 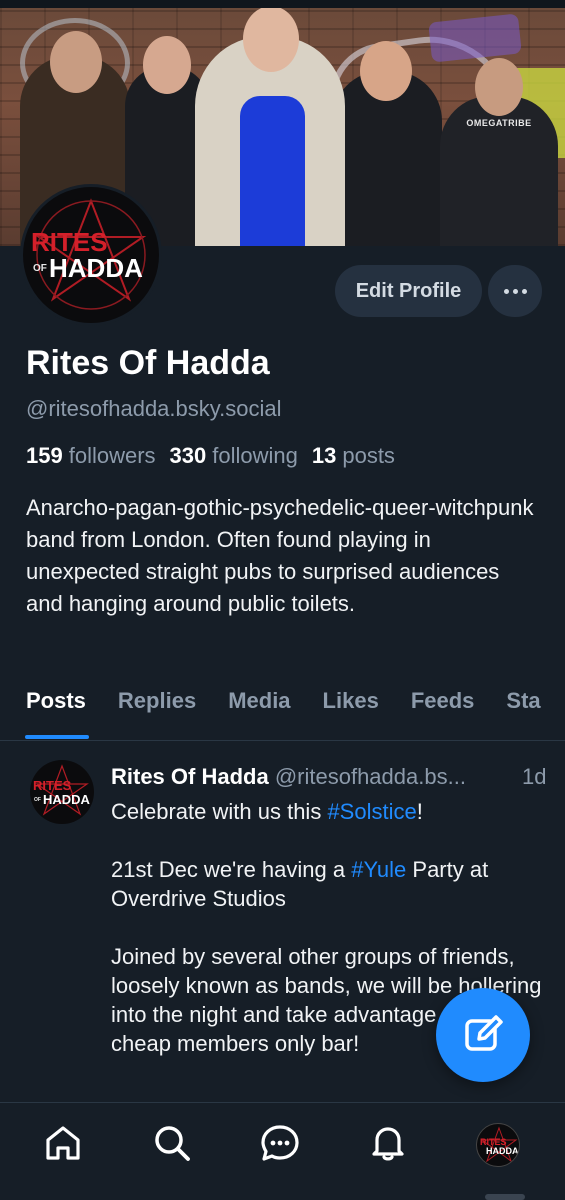 I want to click on chat-icon, so click(x=280, y=1143).